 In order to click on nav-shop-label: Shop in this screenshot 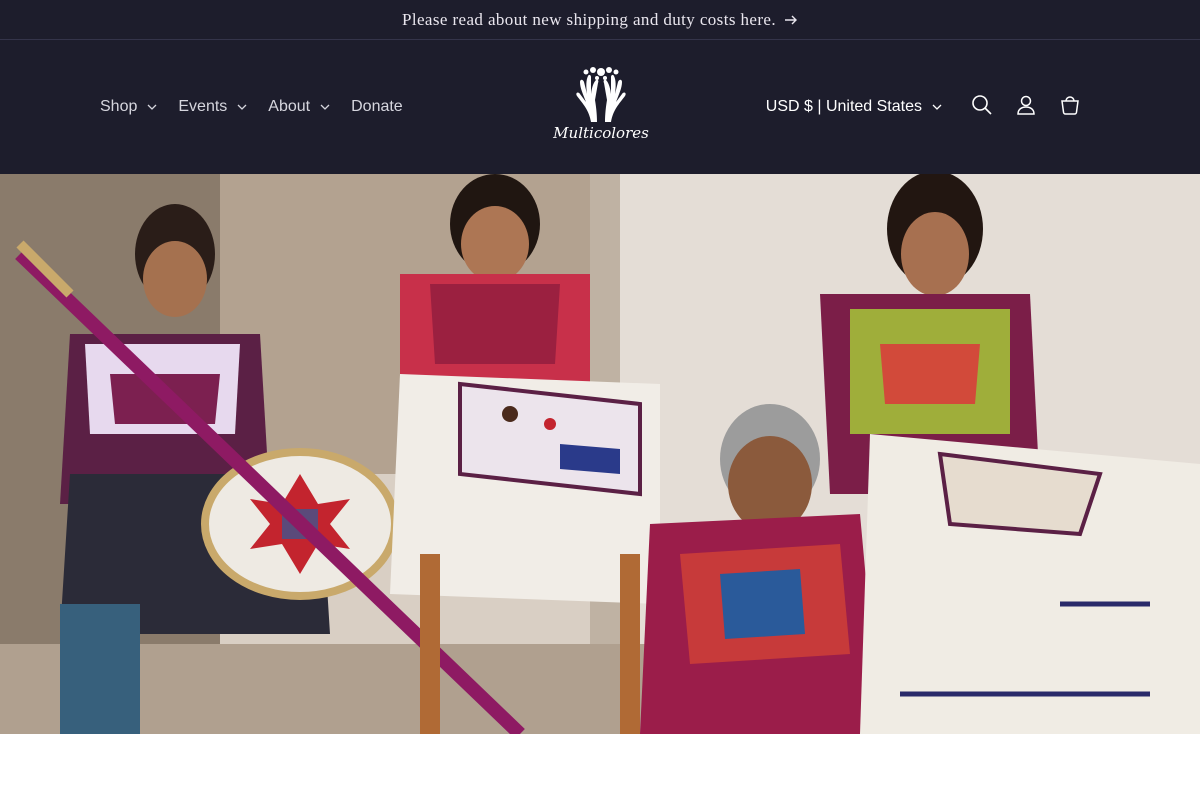, I will do `click(119, 106)`.